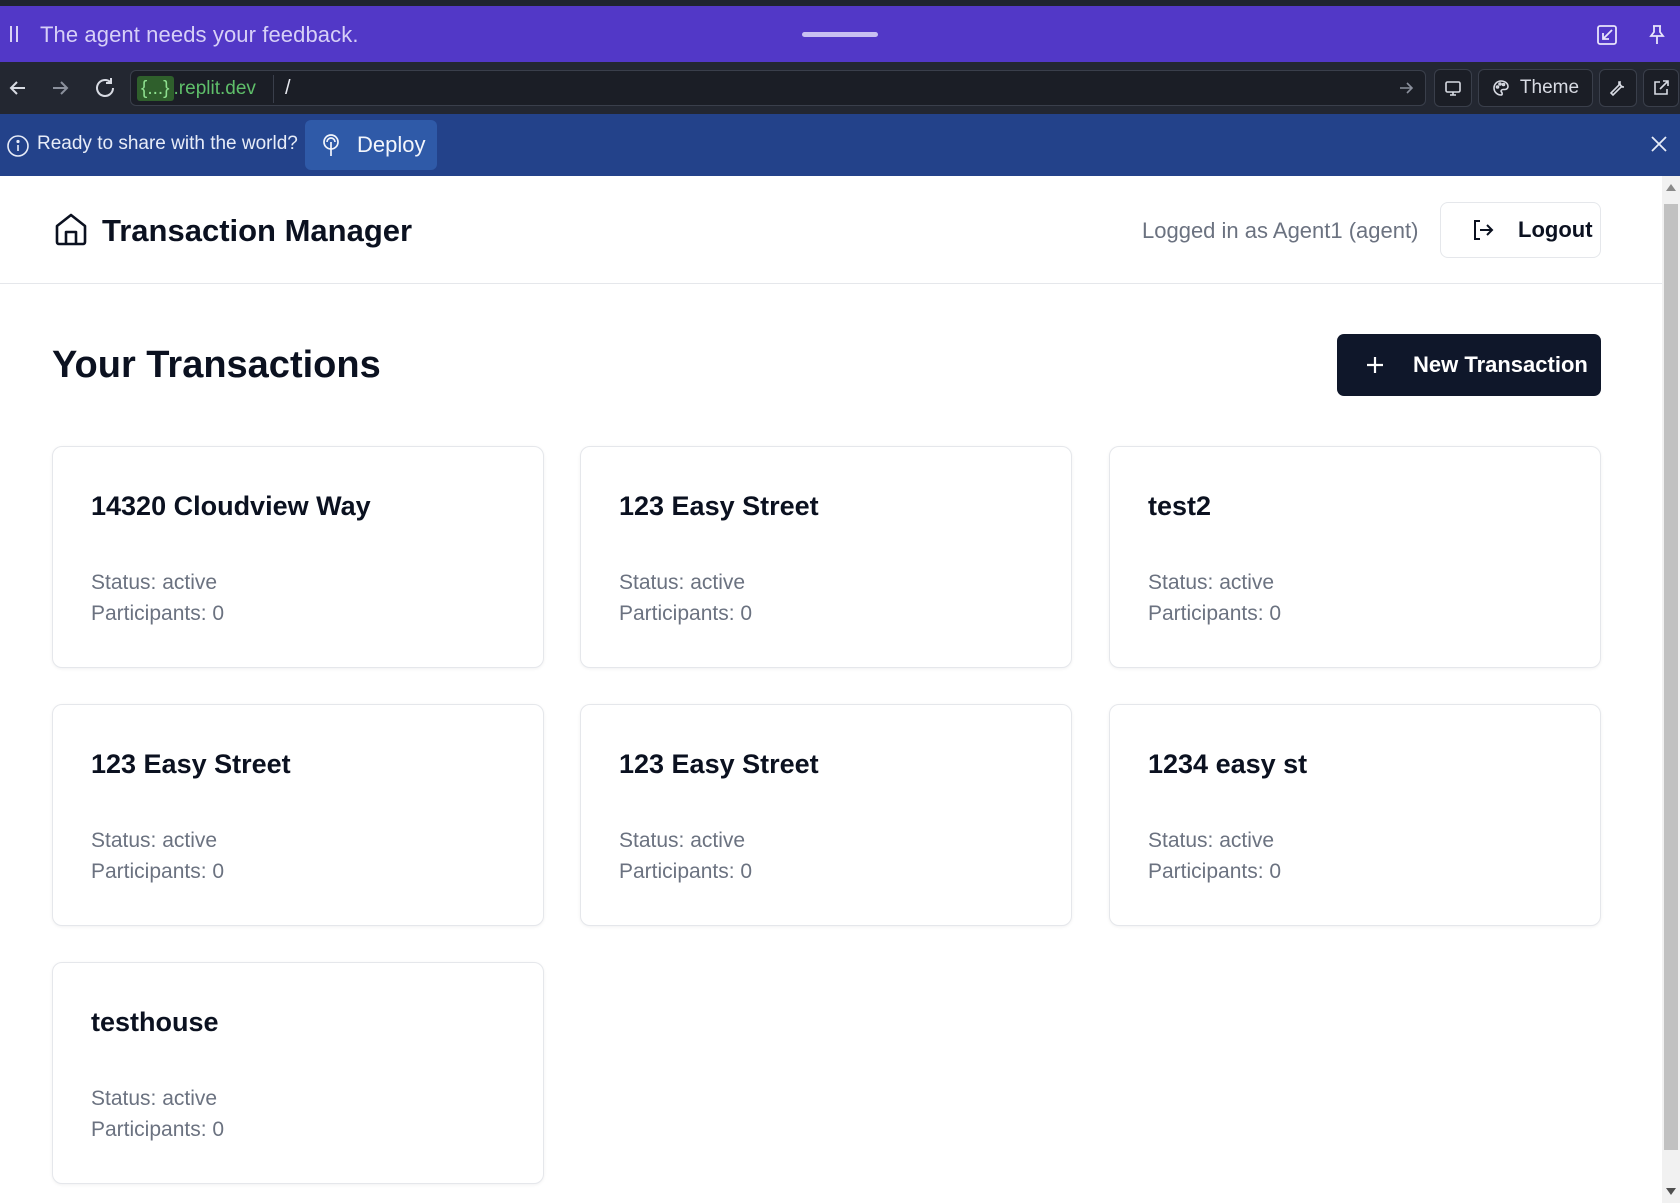 This screenshot has height=1203, width=1680. Describe the element at coordinates (391, 144) in the screenshot. I see `deploy-label: Deploy` at that location.